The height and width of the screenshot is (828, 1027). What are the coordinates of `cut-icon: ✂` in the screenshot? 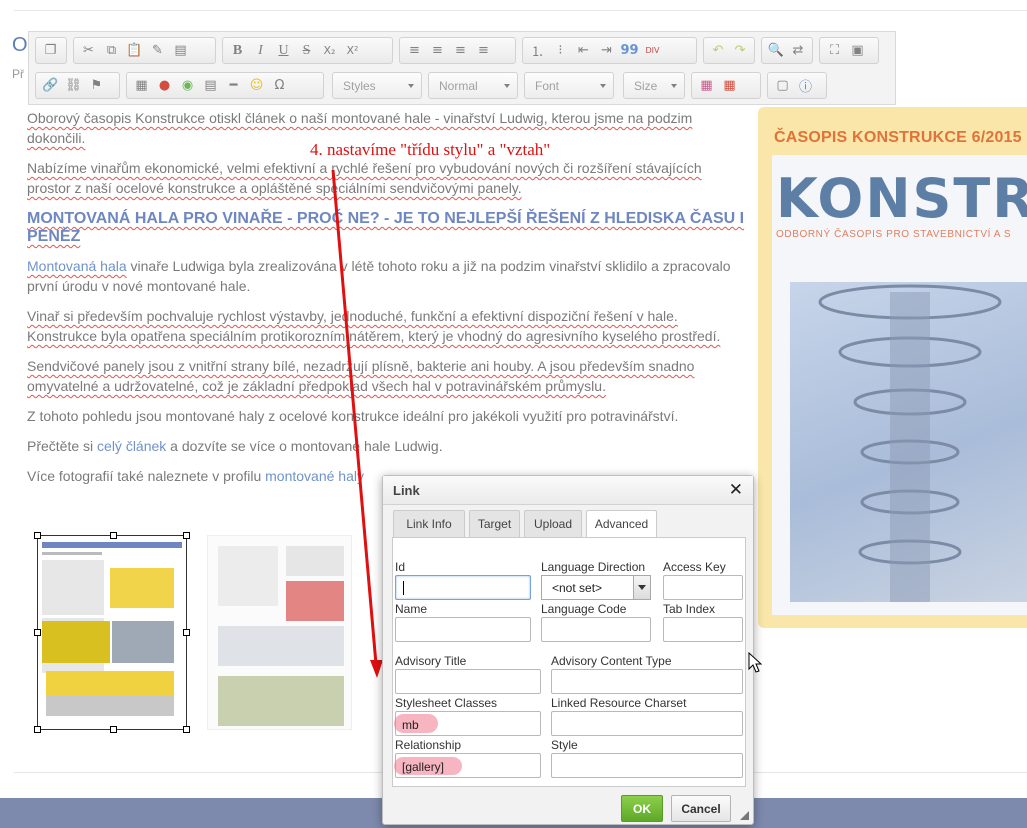 It's located at (88, 50).